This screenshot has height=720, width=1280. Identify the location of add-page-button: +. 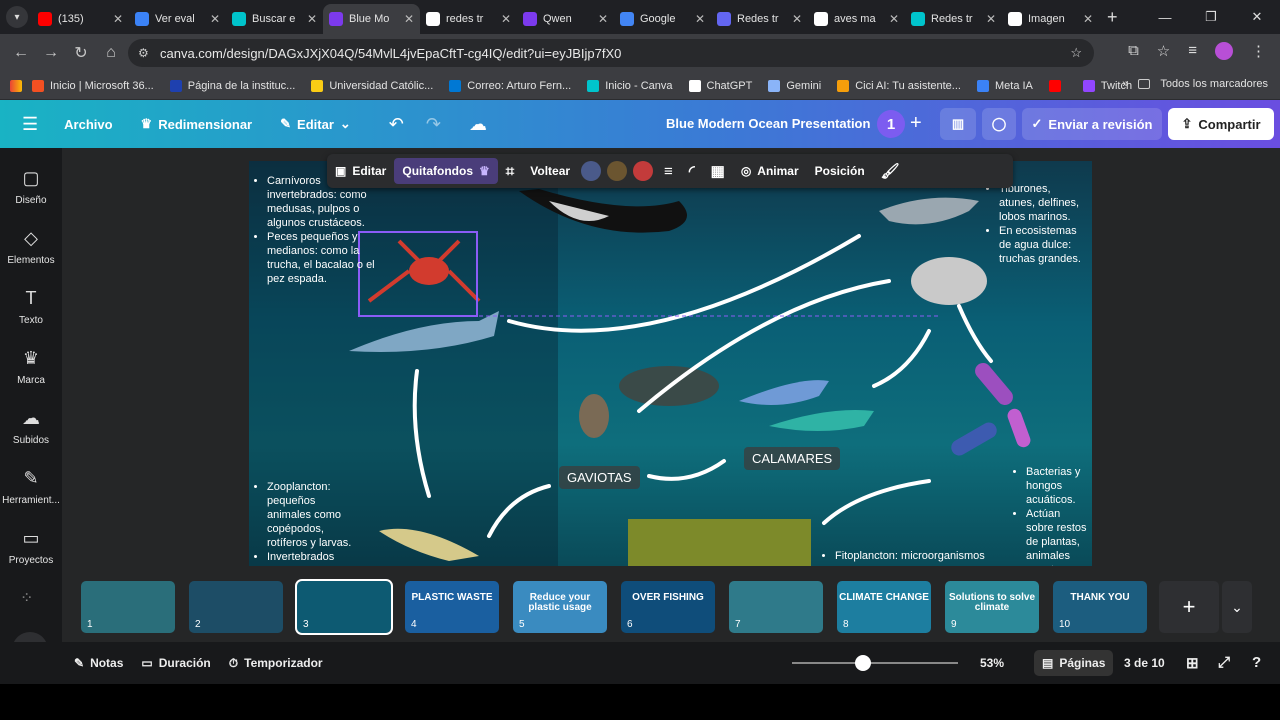
(1189, 607).